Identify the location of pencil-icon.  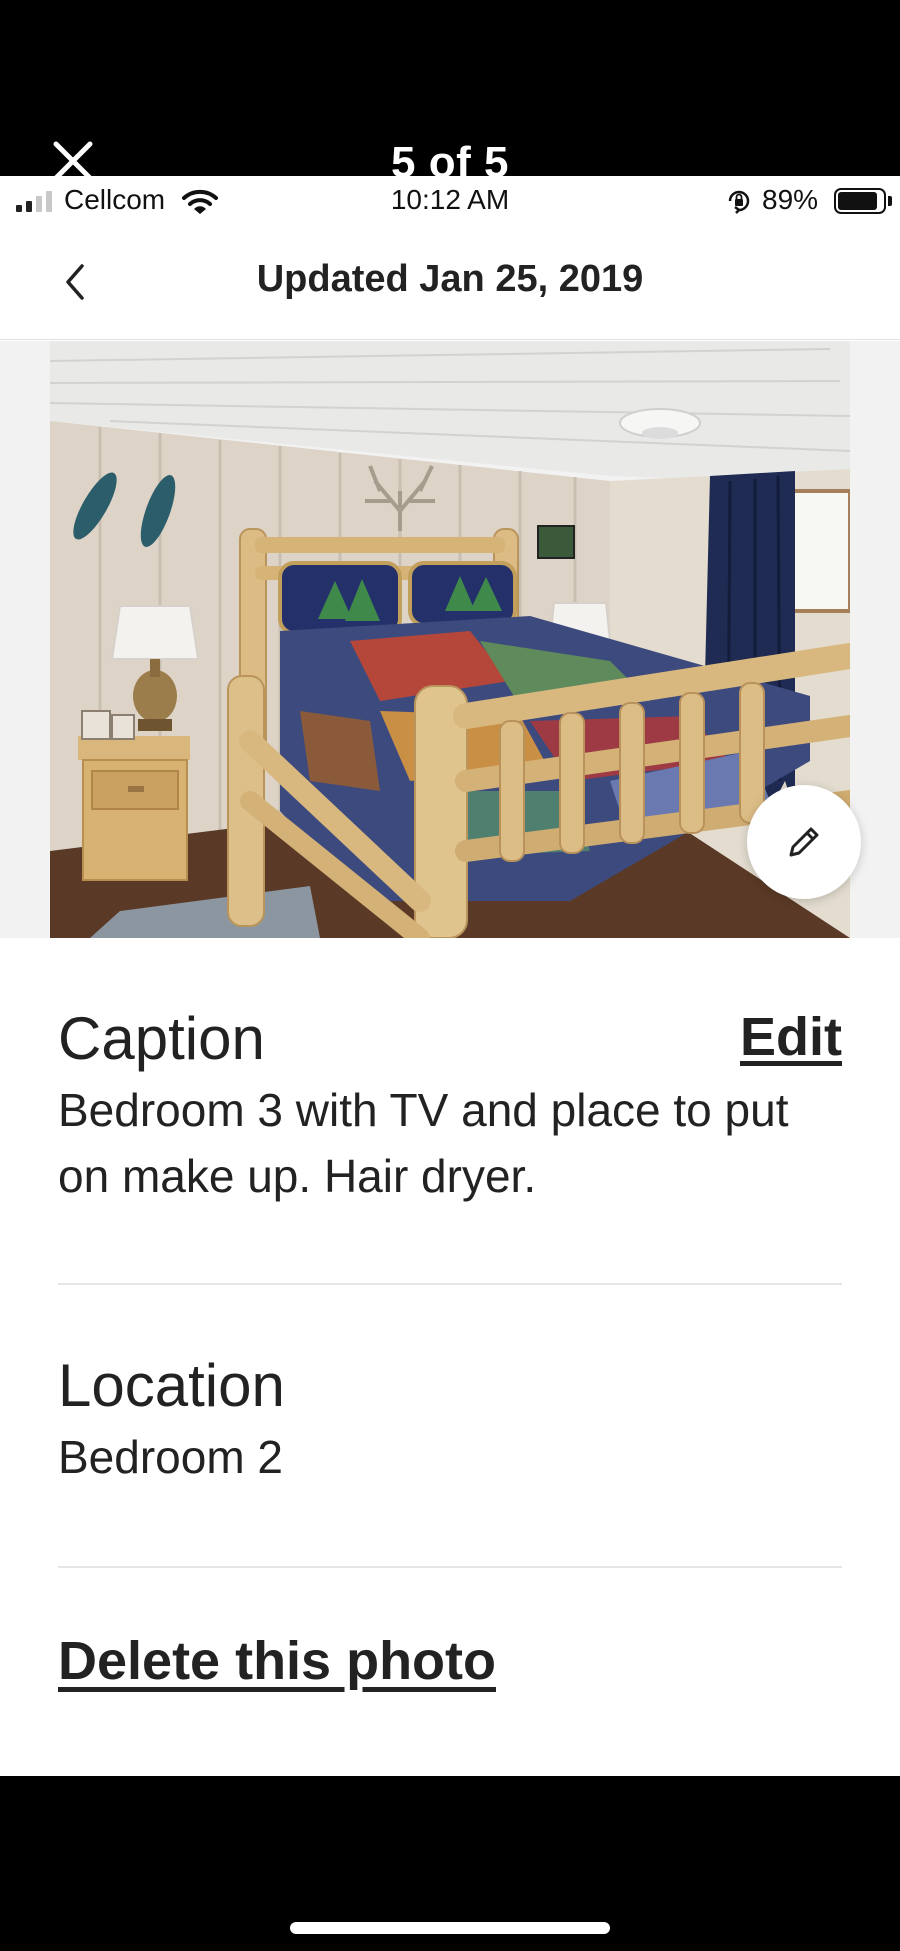
(804, 842).